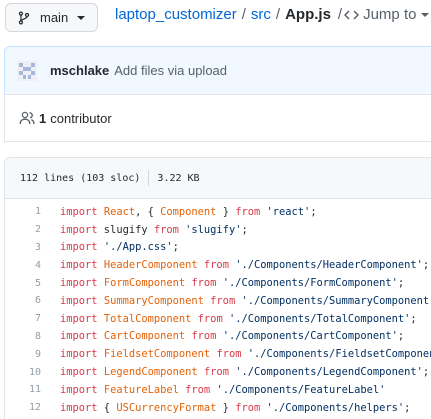  What do you see at coordinates (308, 14) in the screenshot?
I see `breadcrumb-file-name: App.js` at bounding box center [308, 14].